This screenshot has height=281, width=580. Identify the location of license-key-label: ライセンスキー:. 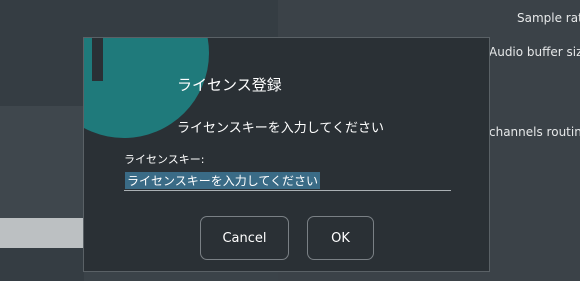
(164, 159).